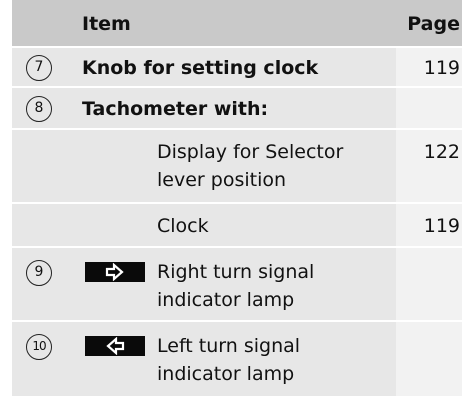 The width and height of the screenshot is (462, 396). What do you see at coordinates (237, 24) in the screenshot?
I see `table-header: Item Page` at bounding box center [237, 24].